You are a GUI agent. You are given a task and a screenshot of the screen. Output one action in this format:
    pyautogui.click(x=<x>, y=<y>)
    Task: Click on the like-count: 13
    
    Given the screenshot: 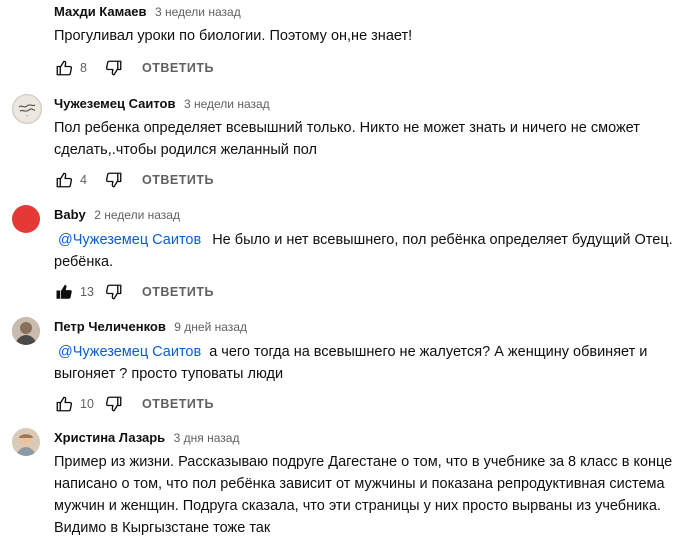 What is the action you would take?
    pyautogui.click(x=87, y=292)
    